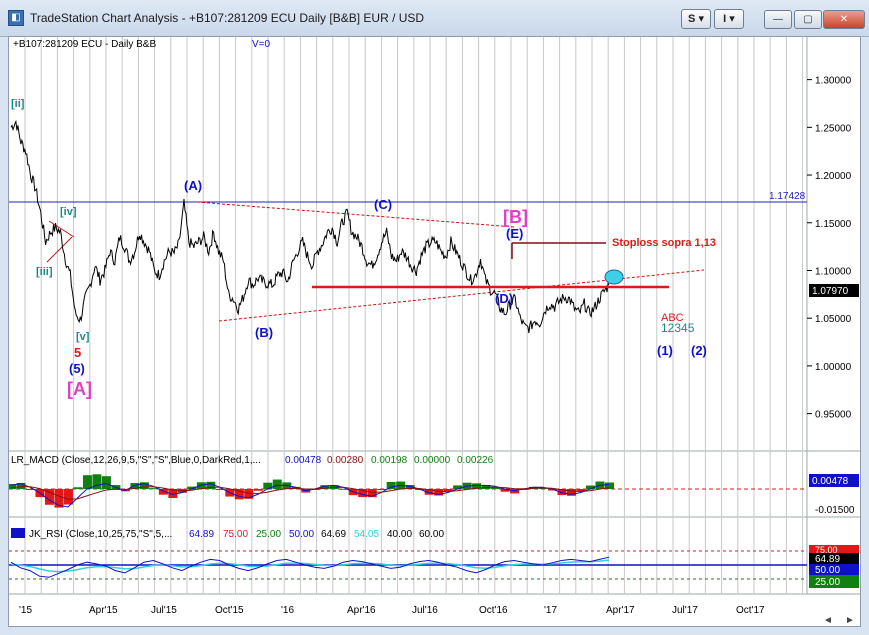 This screenshot has height=635, width=869. I want to click on small-triangle-line, so click(59, 249).